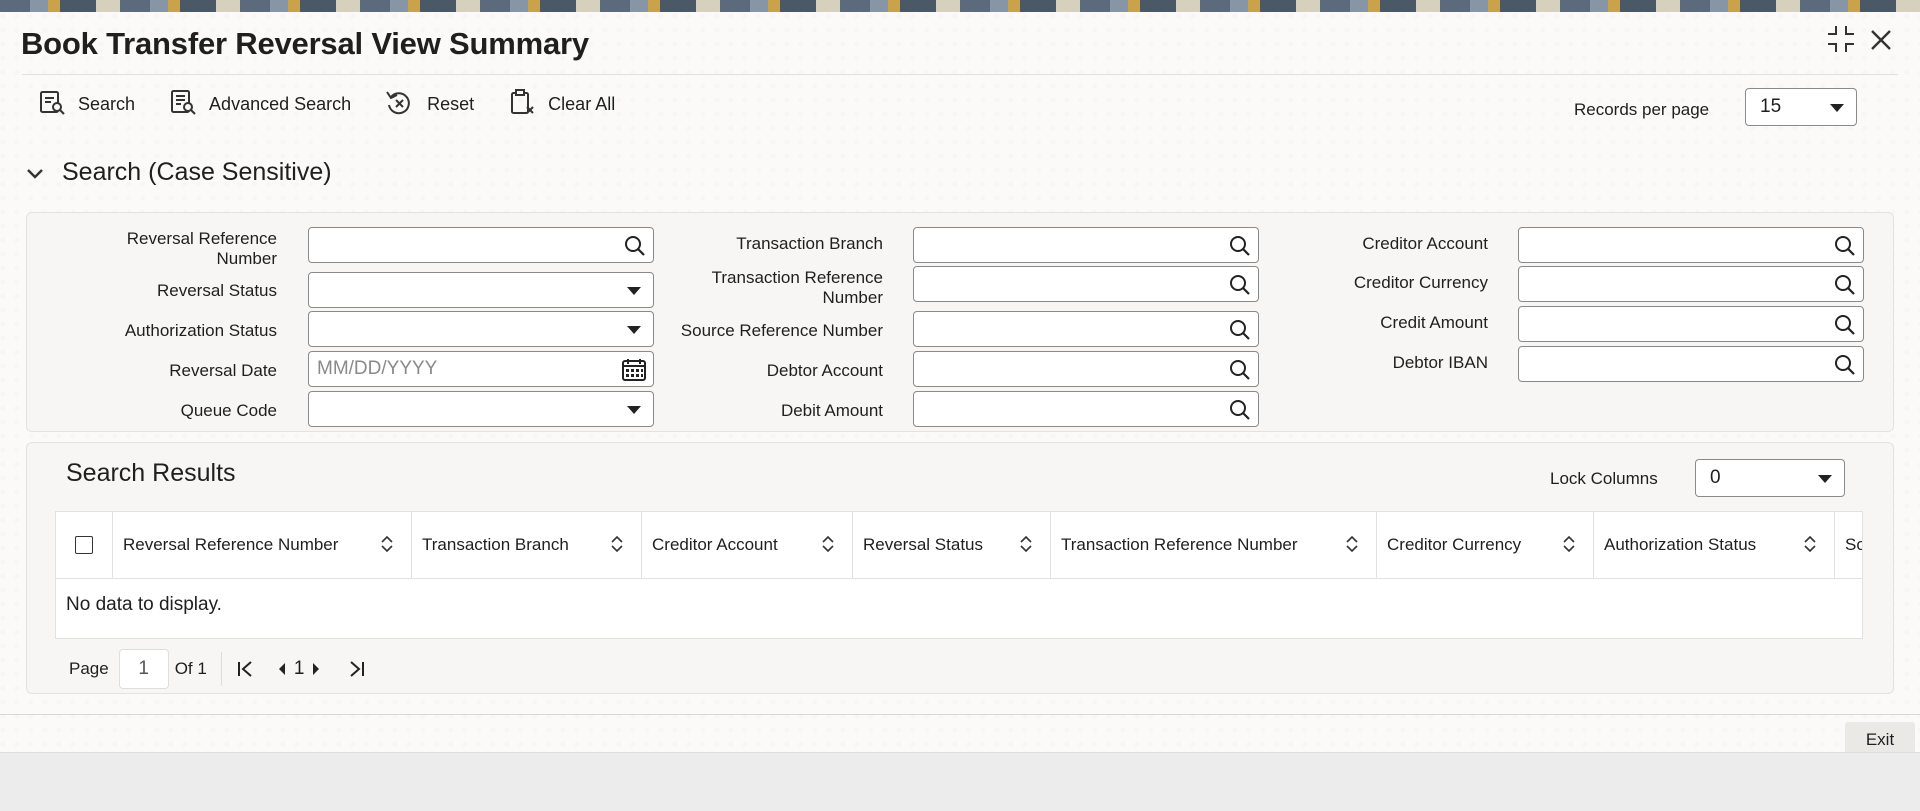 The height and width of the screenshot is (811, 1920). What do you see at coordinates (262, 545) in the screenshot?
I see `column-header-reversal-reference-number: Reversal Reference Number` at bounding box center [262, 545].